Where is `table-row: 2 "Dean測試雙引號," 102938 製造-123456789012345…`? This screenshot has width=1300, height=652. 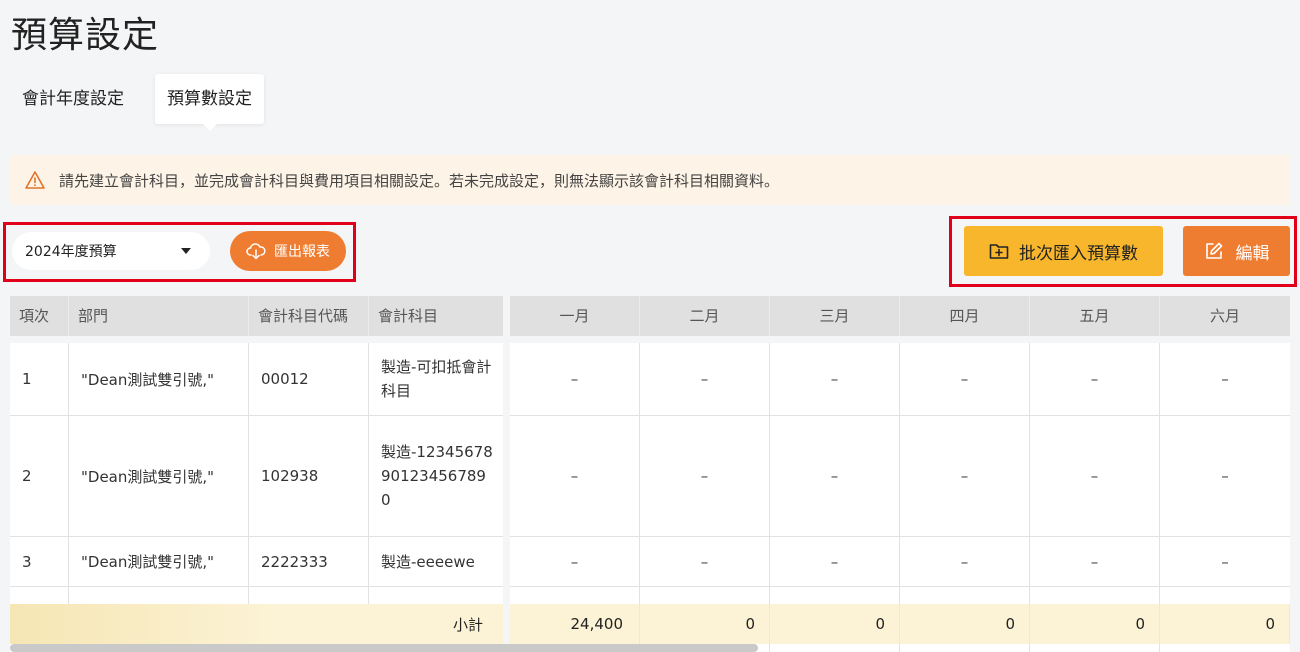 table-row: 2 "Dean測試雙引號," 102938 製造-123456789012345… is located at coordinates (256, 476).